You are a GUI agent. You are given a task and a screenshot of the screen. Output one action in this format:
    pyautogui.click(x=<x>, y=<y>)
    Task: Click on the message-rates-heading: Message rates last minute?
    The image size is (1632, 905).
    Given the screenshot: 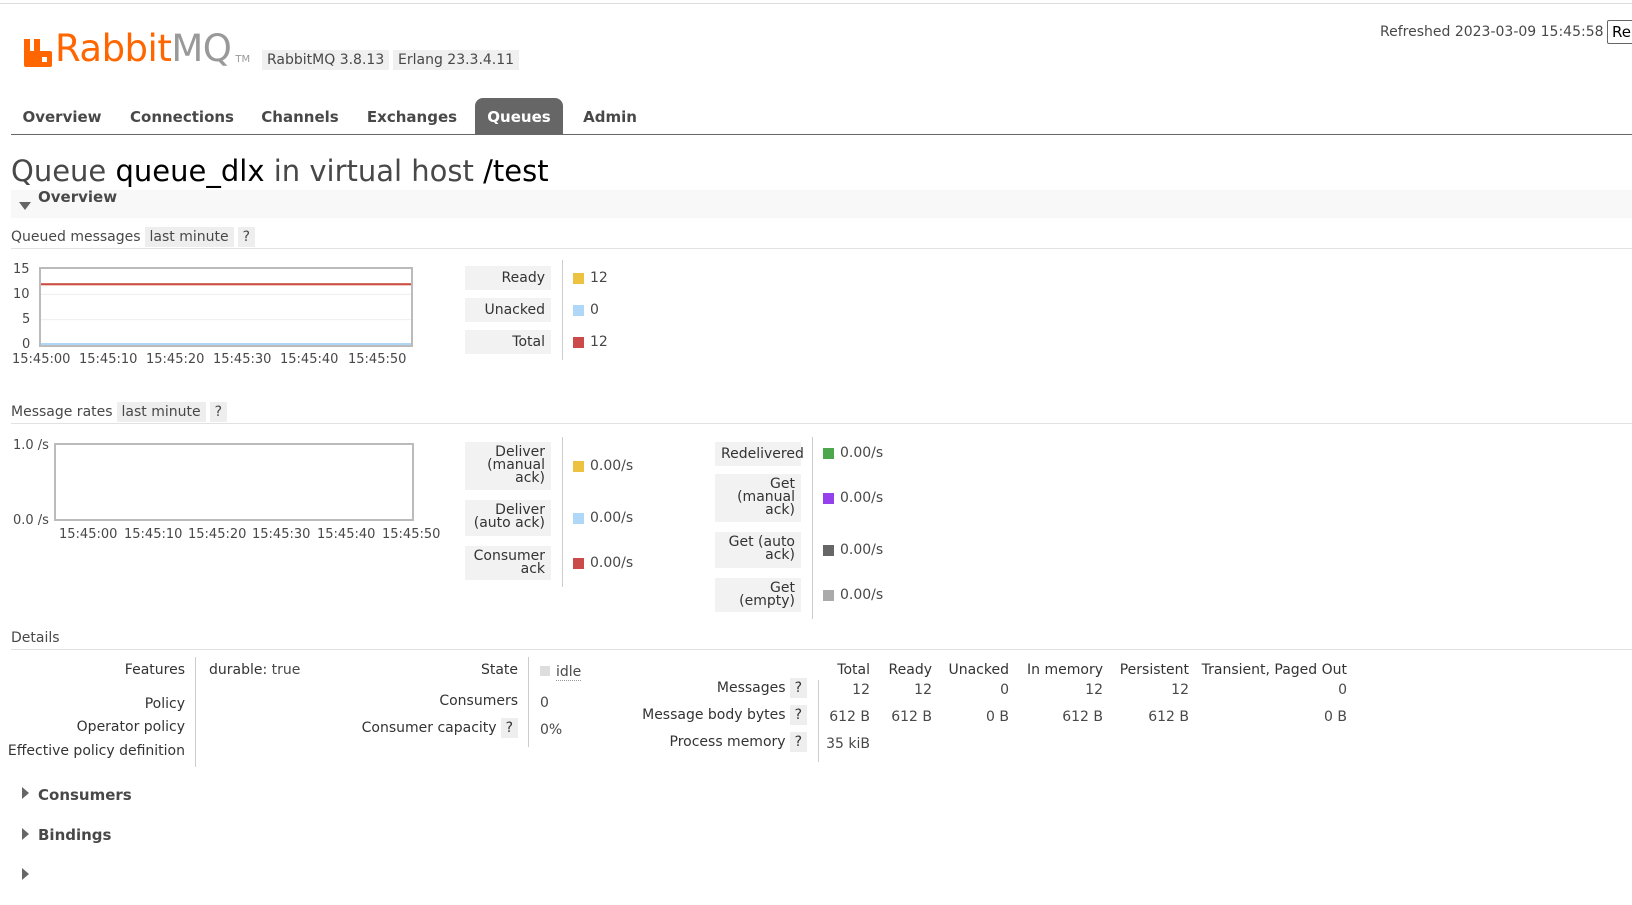 What is the action you would take?
    pyautogui.click(x=119, y=412)
    